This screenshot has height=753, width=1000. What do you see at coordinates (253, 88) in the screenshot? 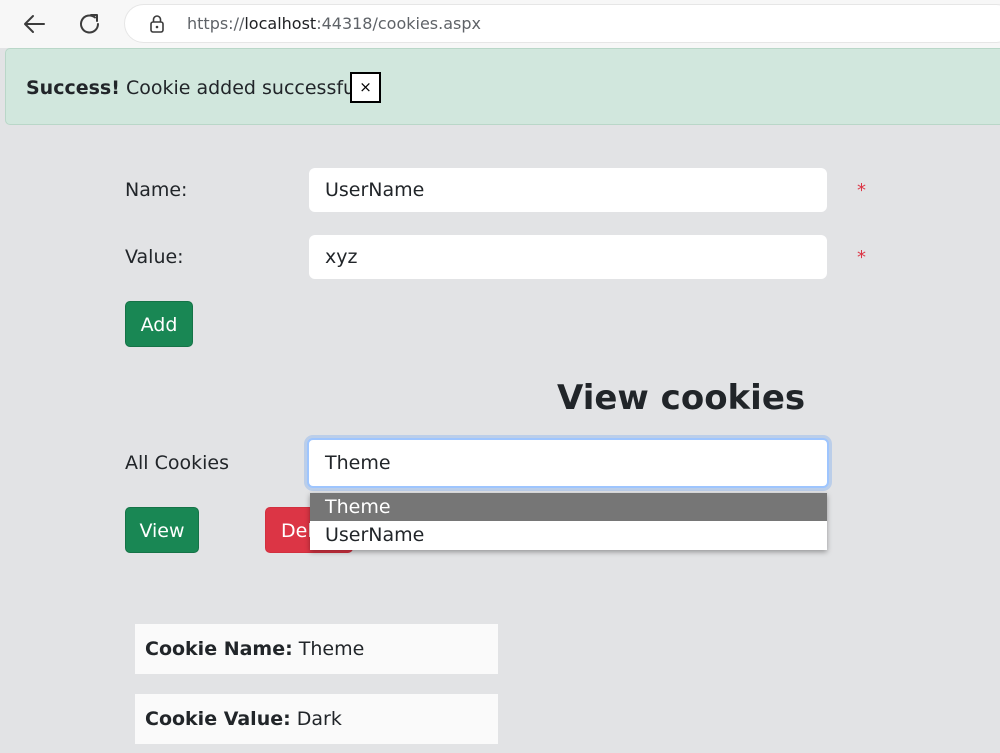
I see `alert-message: Cookie added successfully.` at bounding box center [253, 88].